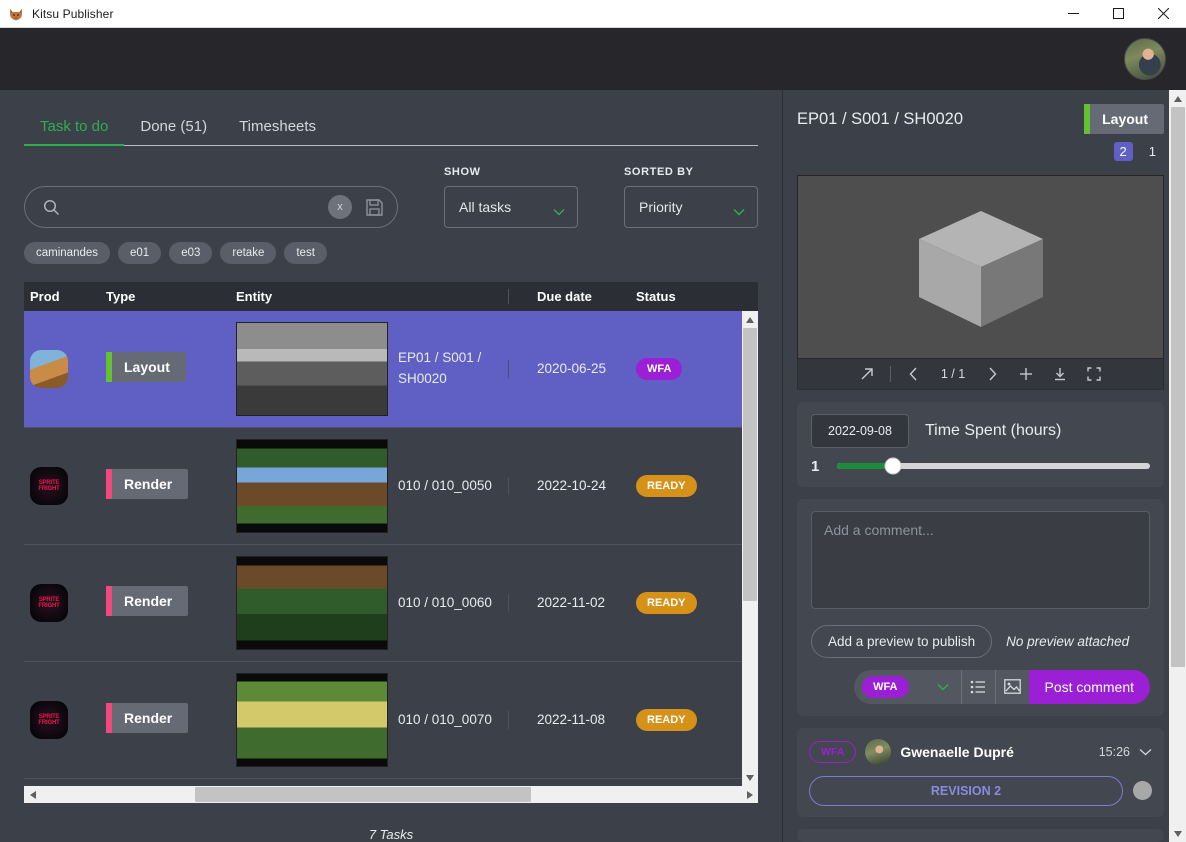 The width and height of the screenshot is (1186, 842). Describe the element at coordinates (445, 485) in the screenshot. I see `entity-label: 010 / 010_0050` at that location.